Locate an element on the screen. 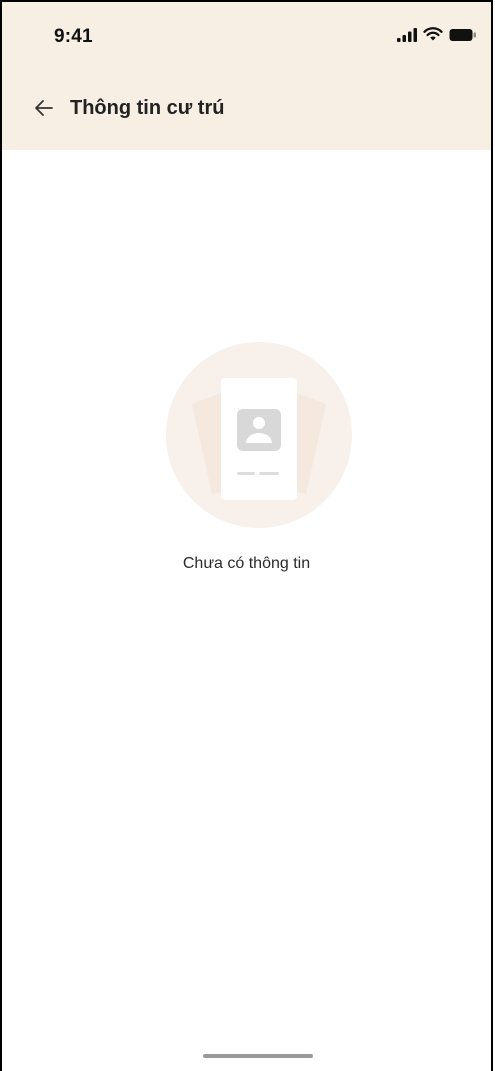  arrow-left-icon is located at coordinates (44, 110).